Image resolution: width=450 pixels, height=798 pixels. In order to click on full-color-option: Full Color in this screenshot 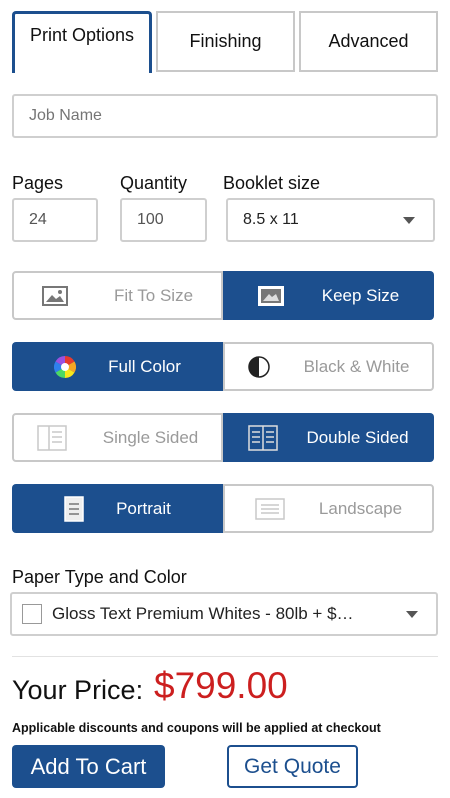, I will do `click(117, 366)`.